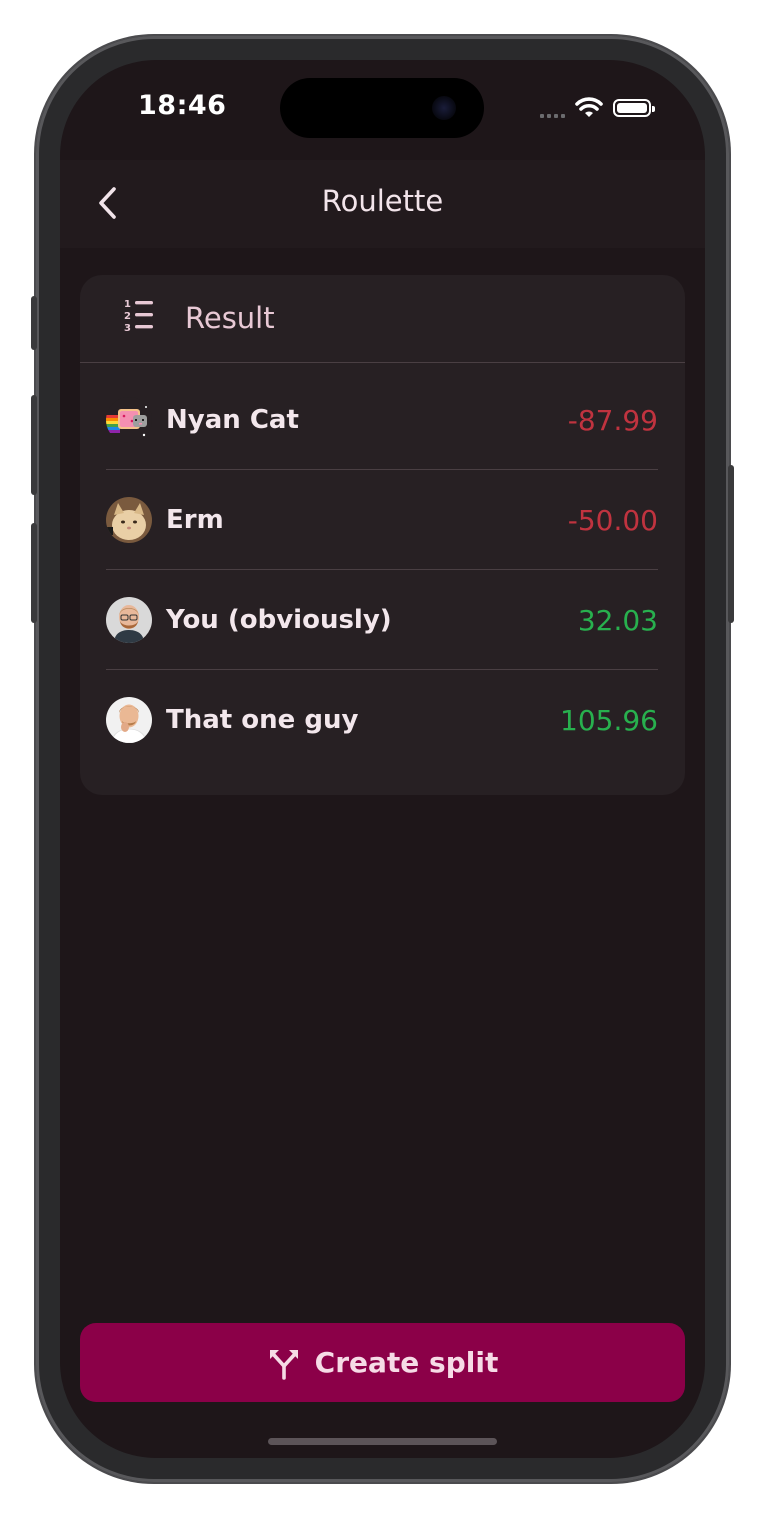  Describe the element at coordinates (382, 201) in the screenshot. I see `page-title: Roulette` at that location.